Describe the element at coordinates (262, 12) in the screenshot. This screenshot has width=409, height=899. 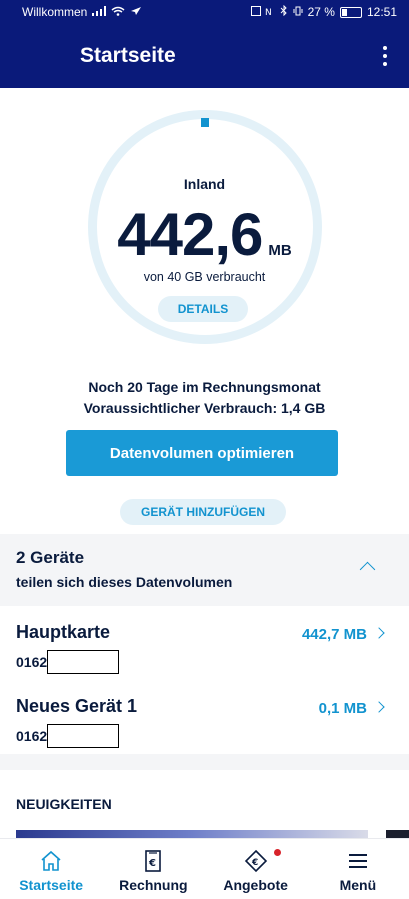
I see `nfc-icon: N` at that location.